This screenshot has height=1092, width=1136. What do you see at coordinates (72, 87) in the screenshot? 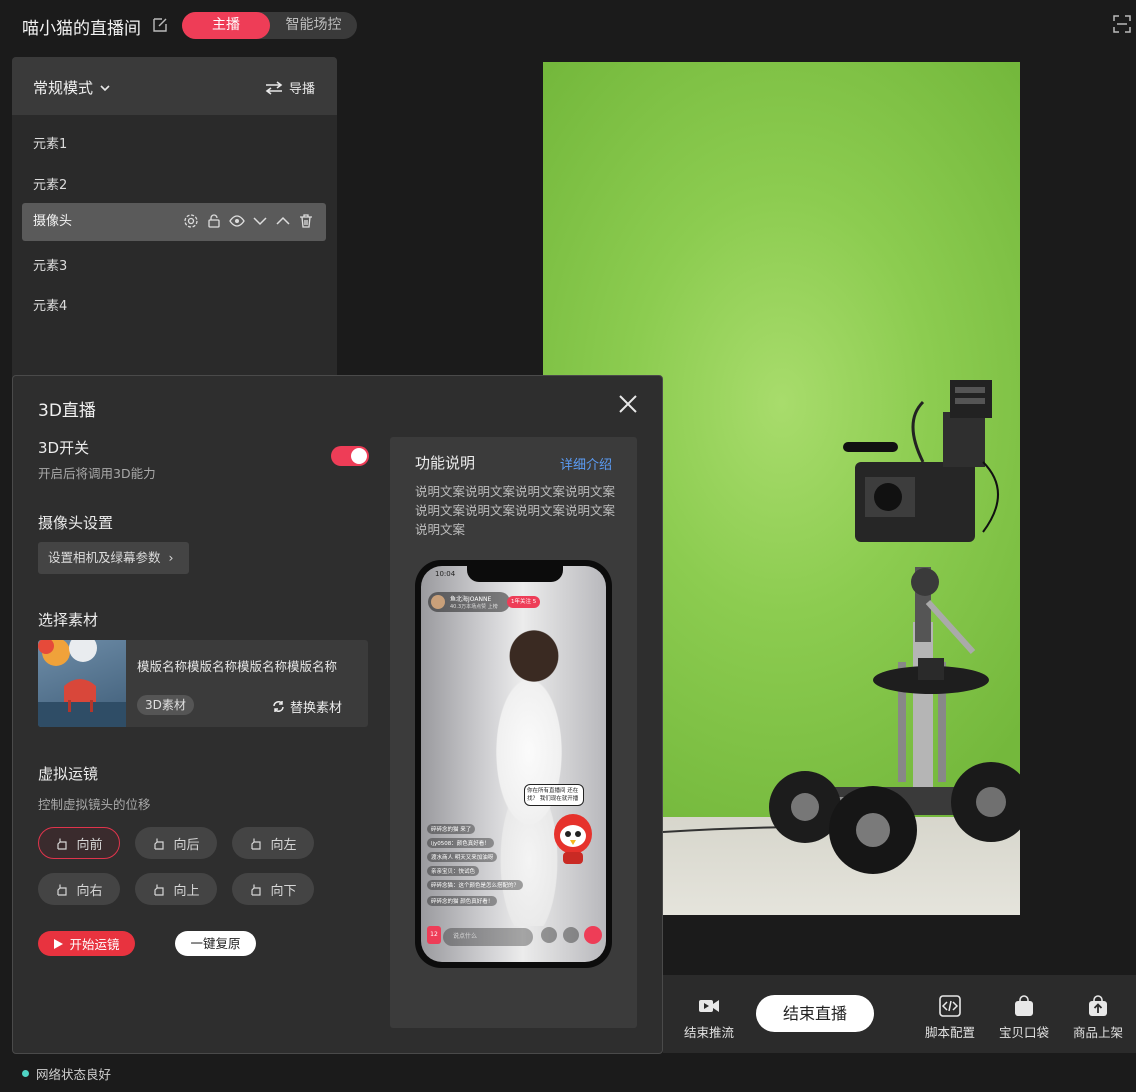
I see `mode-select: 常规模式` at bounding box center [72, 87].